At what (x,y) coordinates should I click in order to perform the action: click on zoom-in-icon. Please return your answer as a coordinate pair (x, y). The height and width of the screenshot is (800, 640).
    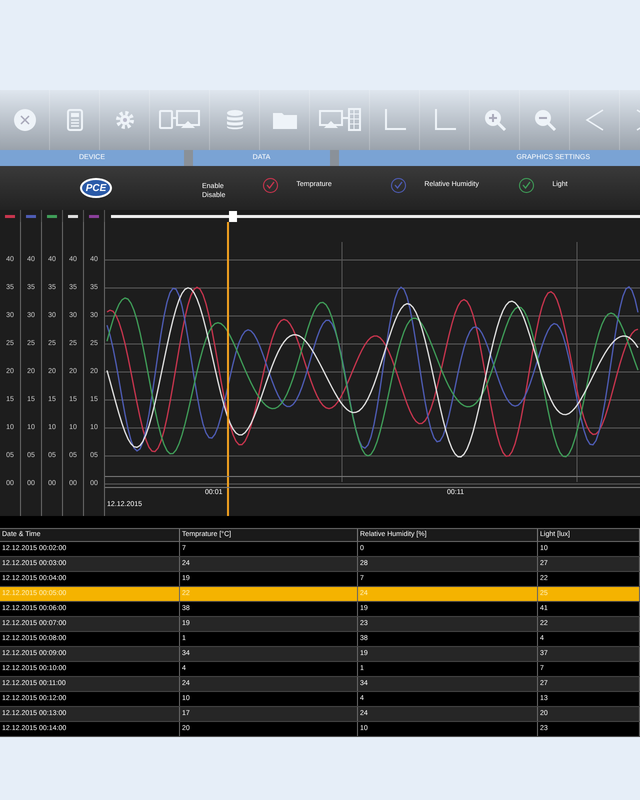
    Looking at the image, I should click on (494, 120).